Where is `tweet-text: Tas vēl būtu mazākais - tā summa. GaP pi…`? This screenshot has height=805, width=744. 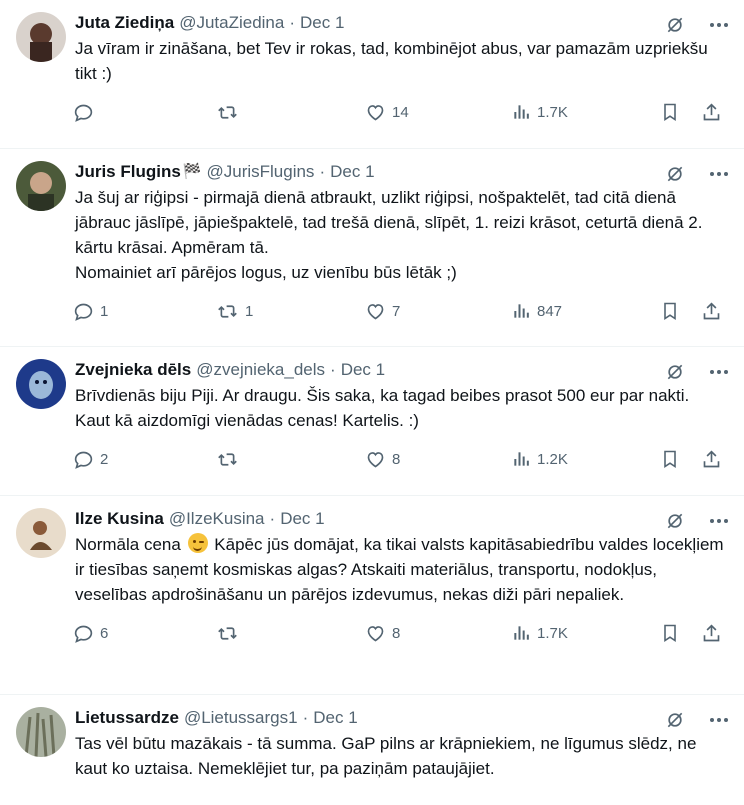
tweet-text: Tas vēl būtu mazākais - tā summa. GaP pi… is located at coordinates (386, 756).